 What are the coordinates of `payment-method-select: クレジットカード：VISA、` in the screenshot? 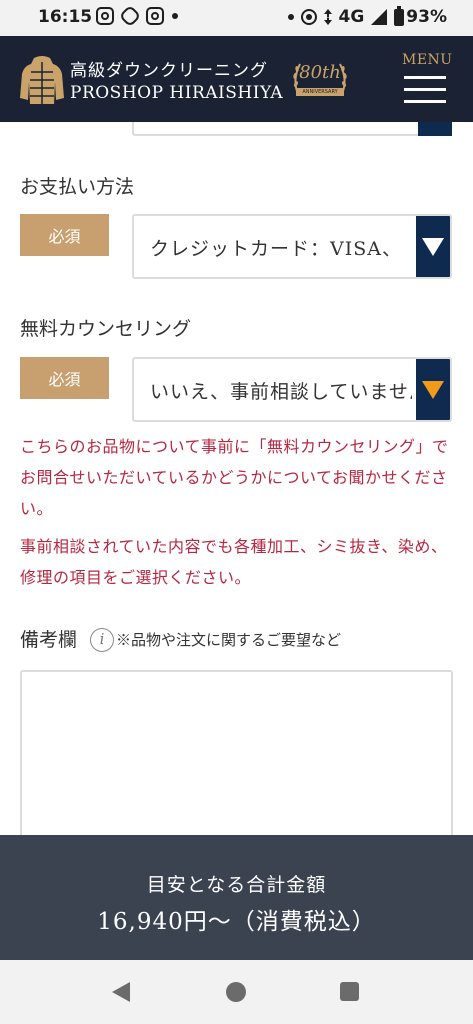 It's located at (292, 246).